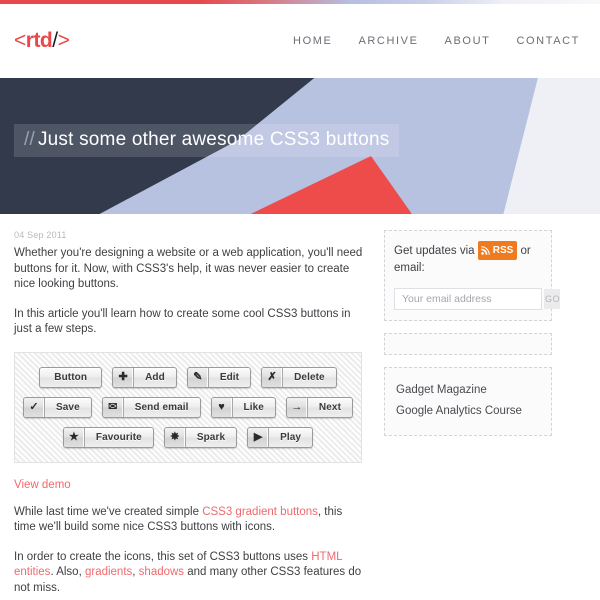  Describe the element at coordinates (74, 437) in the screenshot. I see `star-icon: ★` at that location.